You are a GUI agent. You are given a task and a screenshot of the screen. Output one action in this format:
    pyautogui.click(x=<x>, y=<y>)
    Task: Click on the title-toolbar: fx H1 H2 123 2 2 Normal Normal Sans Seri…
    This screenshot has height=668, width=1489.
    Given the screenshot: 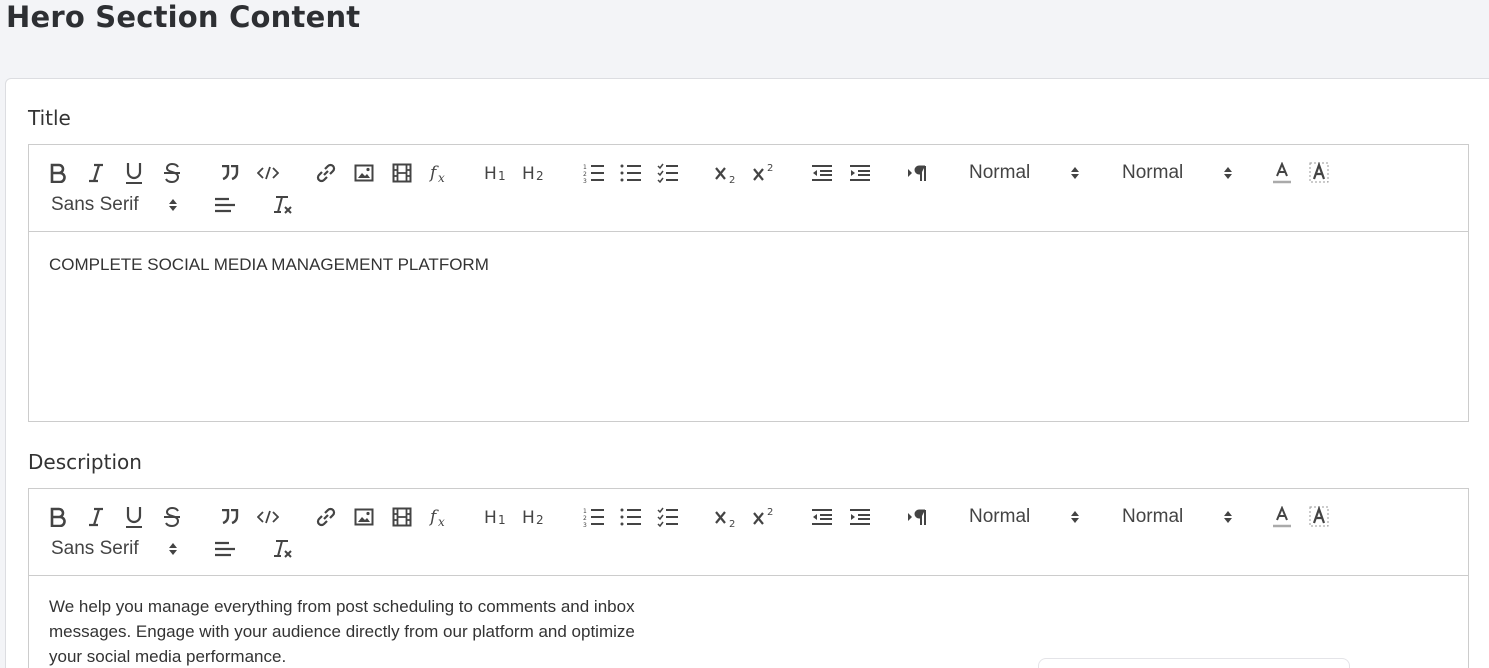 What is the action you would take?
    pyautogui.click(x=748, y=188)
    